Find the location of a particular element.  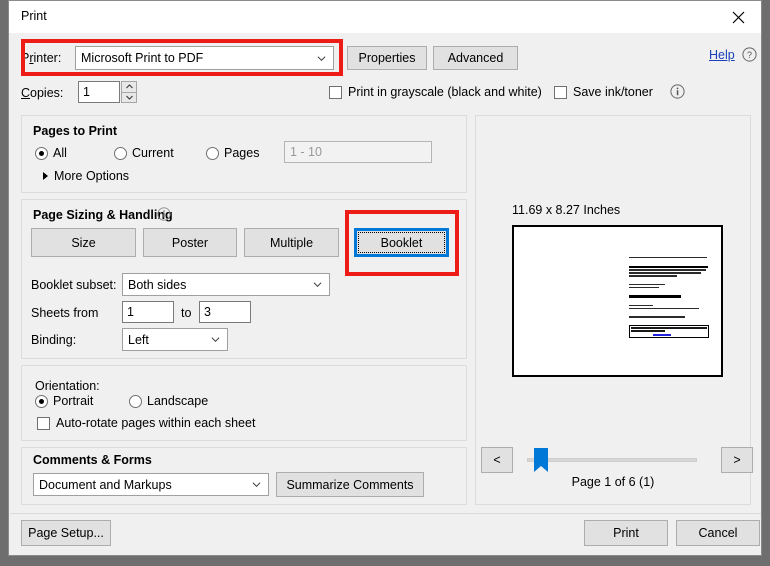

spinner-down-icon is located at coordinates (129, 97).